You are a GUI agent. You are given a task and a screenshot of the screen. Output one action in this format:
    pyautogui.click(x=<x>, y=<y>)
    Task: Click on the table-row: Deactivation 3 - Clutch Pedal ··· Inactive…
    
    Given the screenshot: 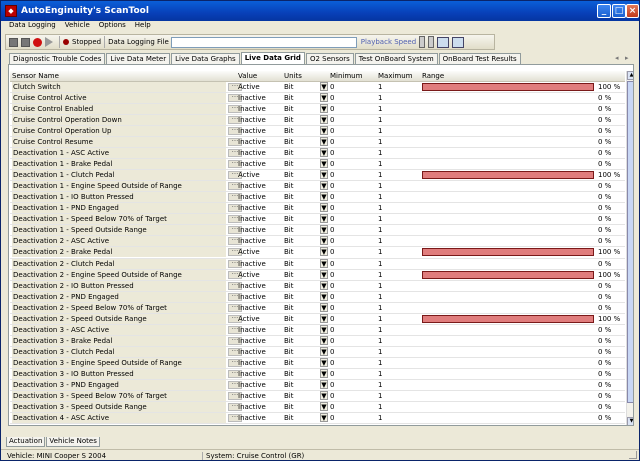 What is the action you would take?
    pyautogui.click(x=317, y=352)
    